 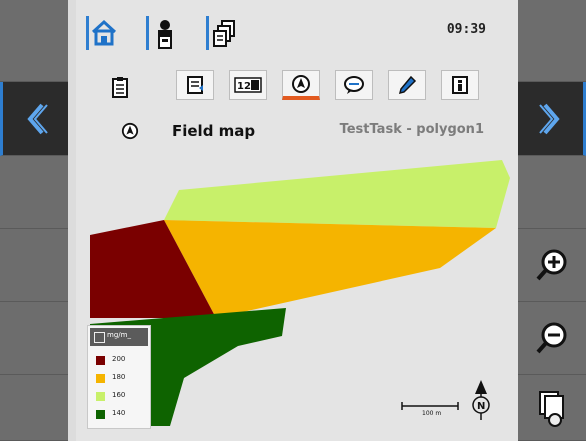 I want to click on right-sidebar, so click(x=552, y=220).